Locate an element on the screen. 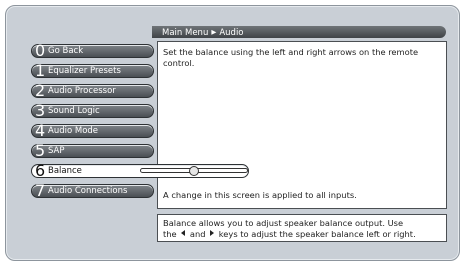 This screenshot has height=268, width=467. help-line-2-and: and is located at coordinates (197, 234).